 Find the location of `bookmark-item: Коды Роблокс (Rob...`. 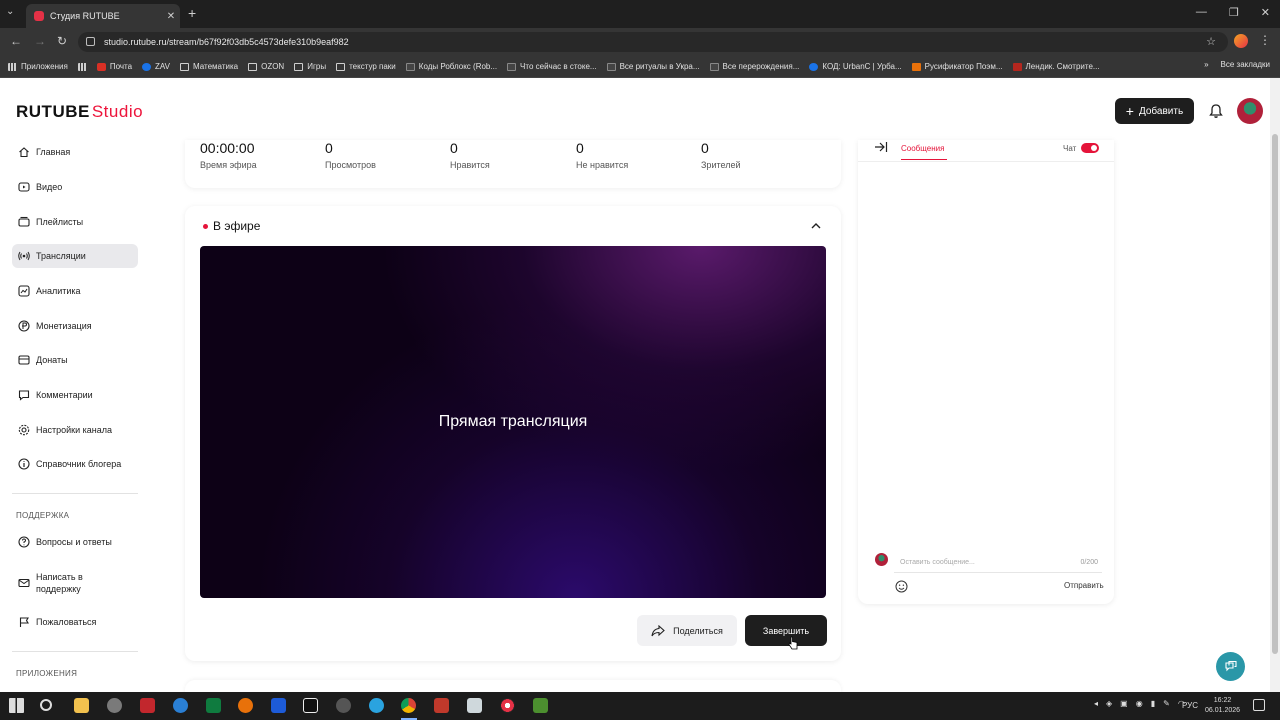

bookmark-item: Коды Роблокс (Rob... is located at coordinates (451, 66).